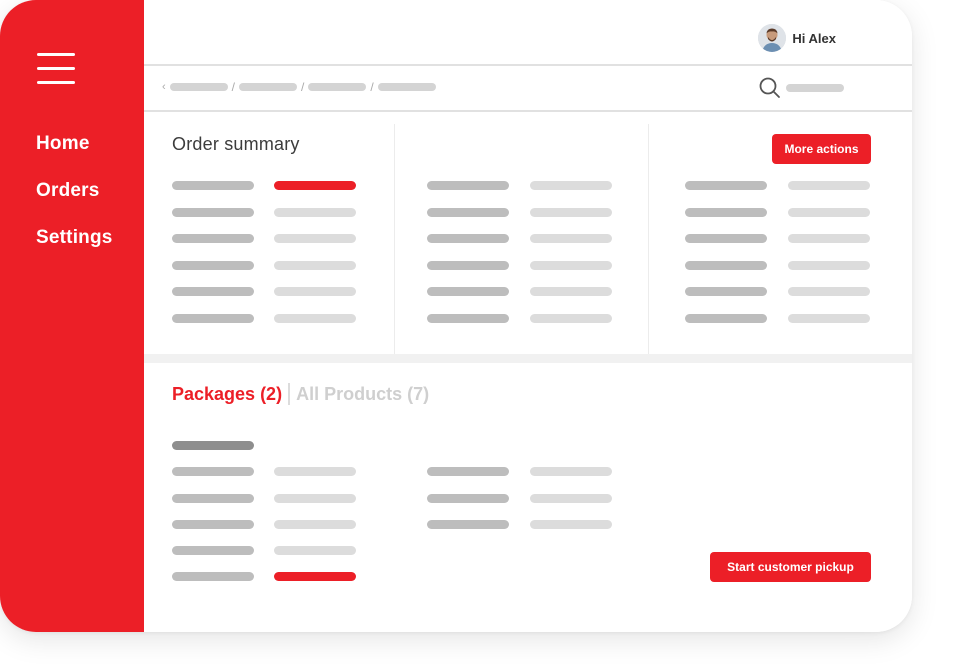 Image resolution: width=968 pixels, height=670 pixels. What do you see at coordinates (362, 394) in the screenshot?
I see `tab-all-products: All Products (7)` at bounding box center [362, 394].